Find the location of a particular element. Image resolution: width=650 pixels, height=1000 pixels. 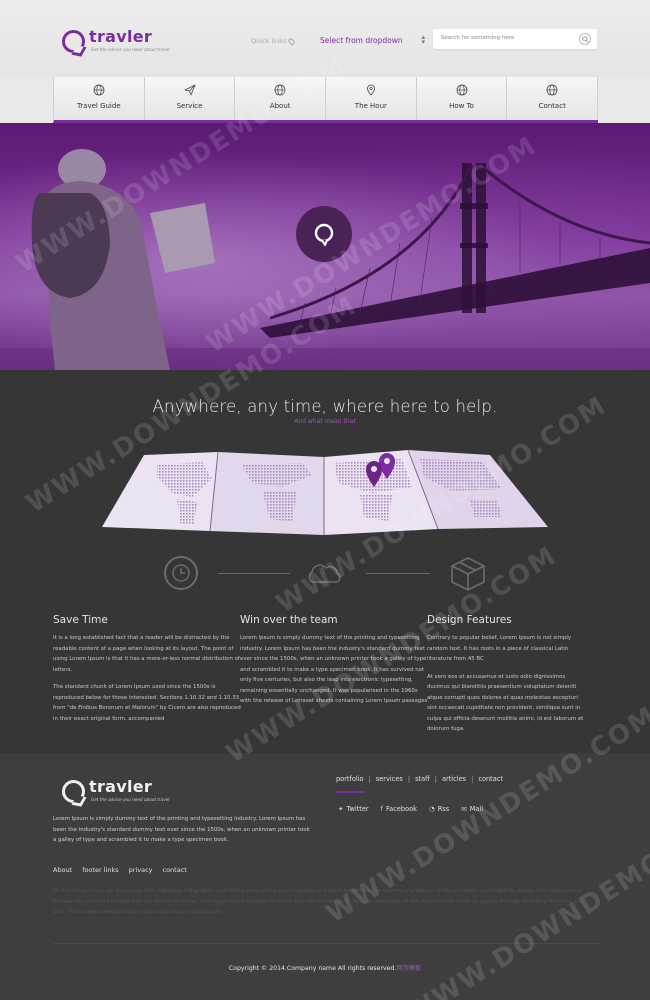

icon-divider is located at coordinates (325, 574).